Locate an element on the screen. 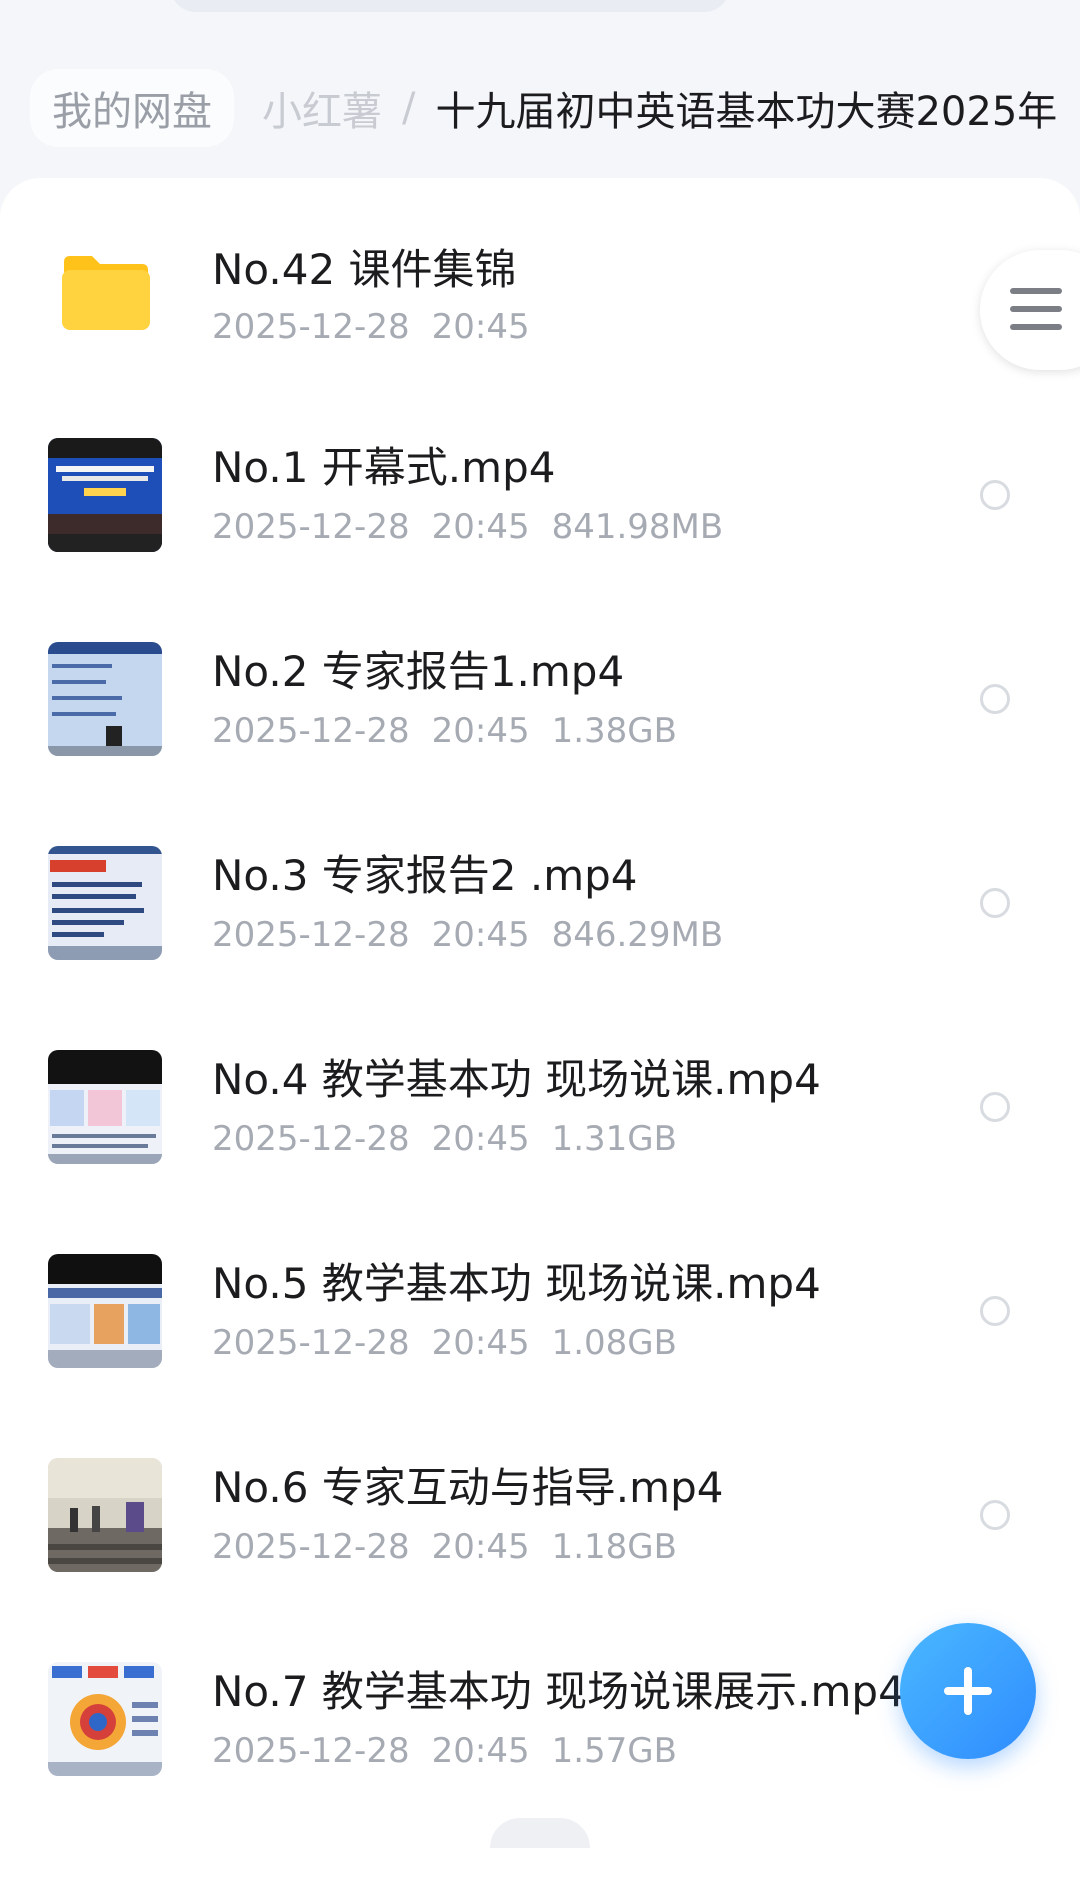  file-size: 1.31GB is located at coordinates (614, 1139).